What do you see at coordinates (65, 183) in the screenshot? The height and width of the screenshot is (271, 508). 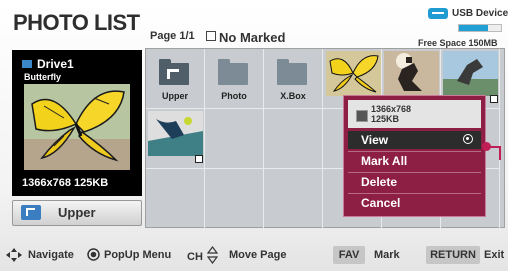 I see `resolution-size: 1366x768 125KB` at bounding box center [65, 183].